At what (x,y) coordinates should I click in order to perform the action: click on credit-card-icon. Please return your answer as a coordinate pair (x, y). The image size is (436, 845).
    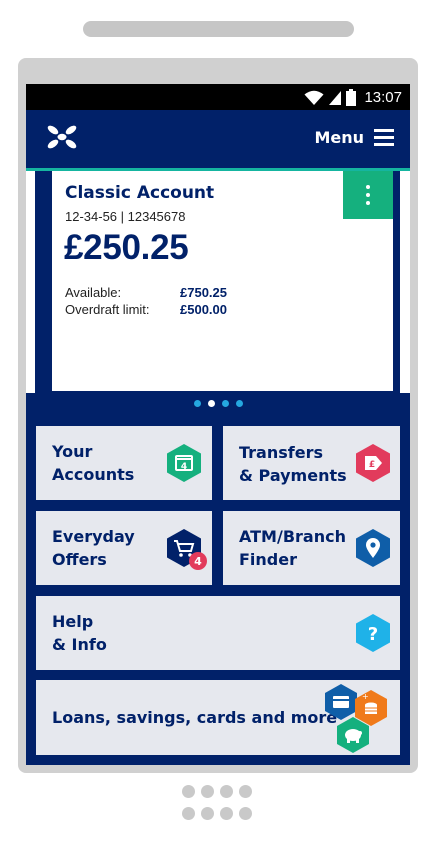
    Looking at the image, I should click on (341, 702).